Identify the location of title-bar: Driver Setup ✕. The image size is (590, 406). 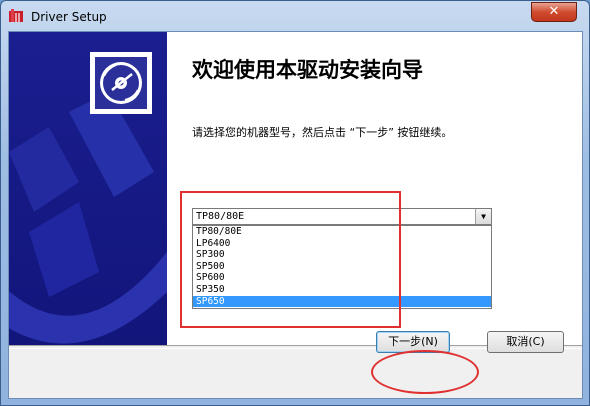
(295, 16).